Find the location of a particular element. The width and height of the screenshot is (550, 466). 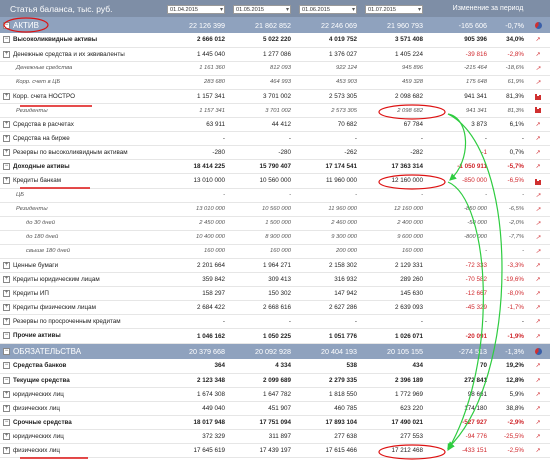

date-select-3: 01.06.2015 is located at coordinates (328, 9).